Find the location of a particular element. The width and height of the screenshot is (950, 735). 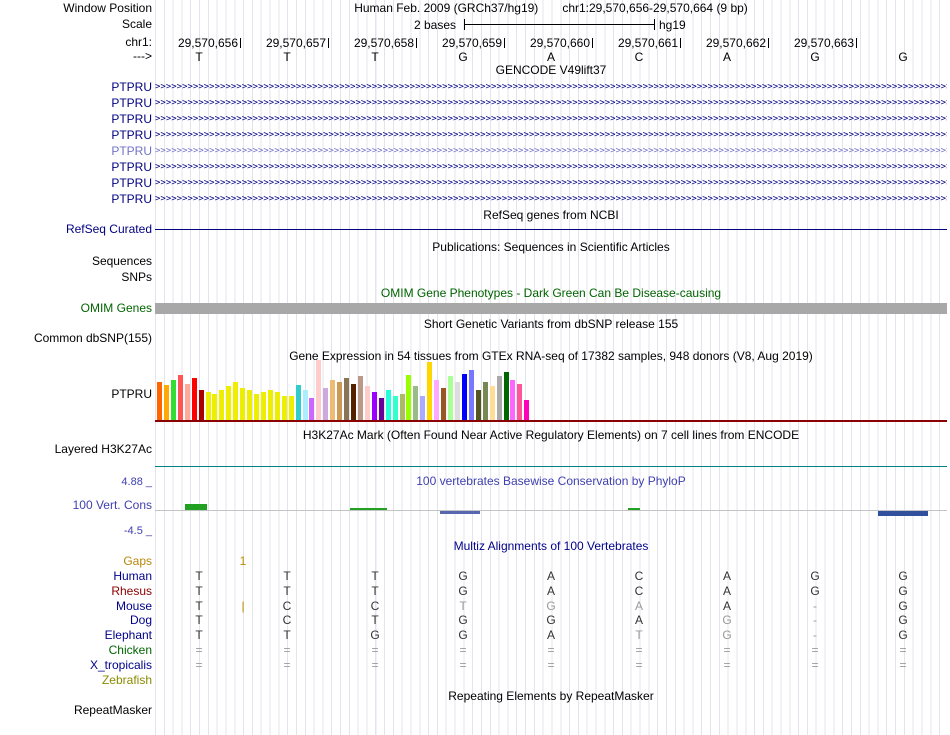

repeatmasker-title: Repeating Elements by RepeatMasker is located at coordinates (551, 696).